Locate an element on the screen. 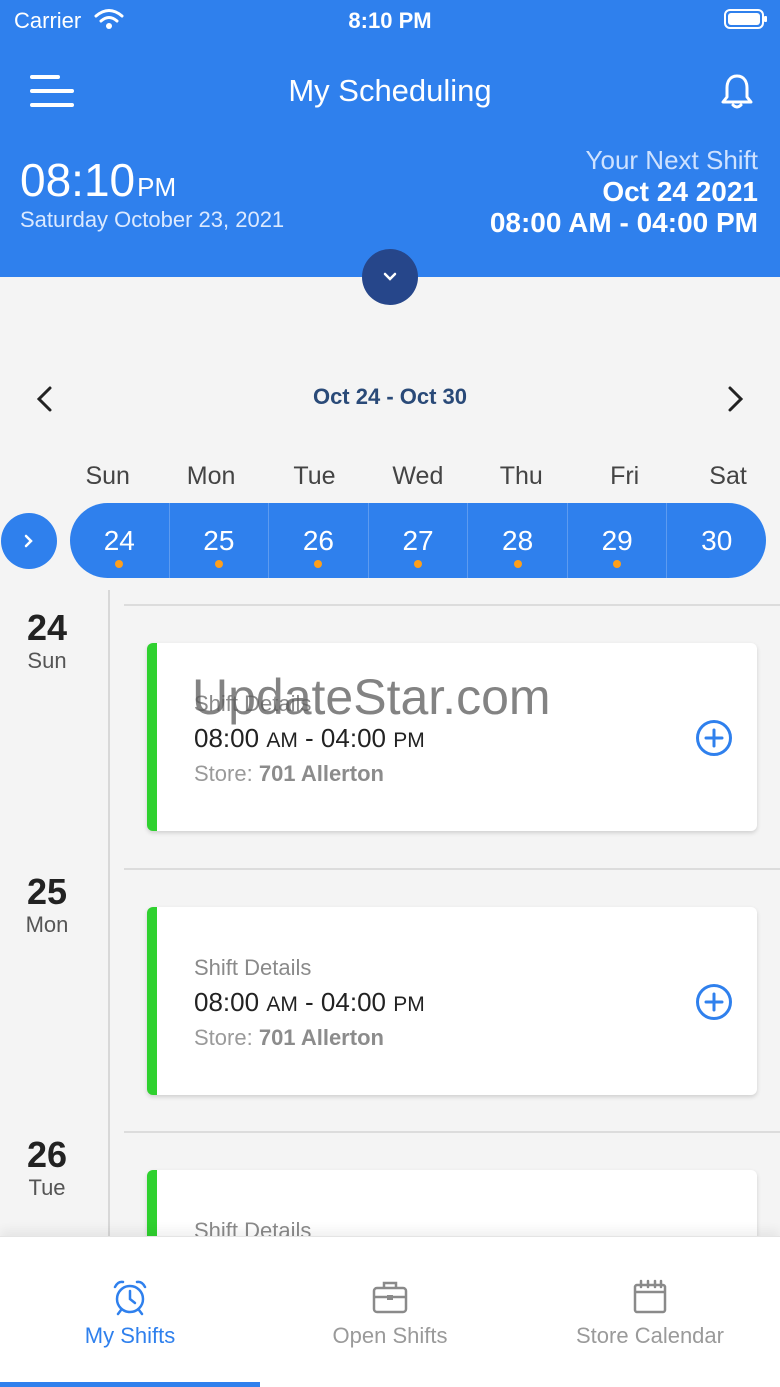  current-date: Saturday October 23, 2021 is located at coordinates (152, 219).